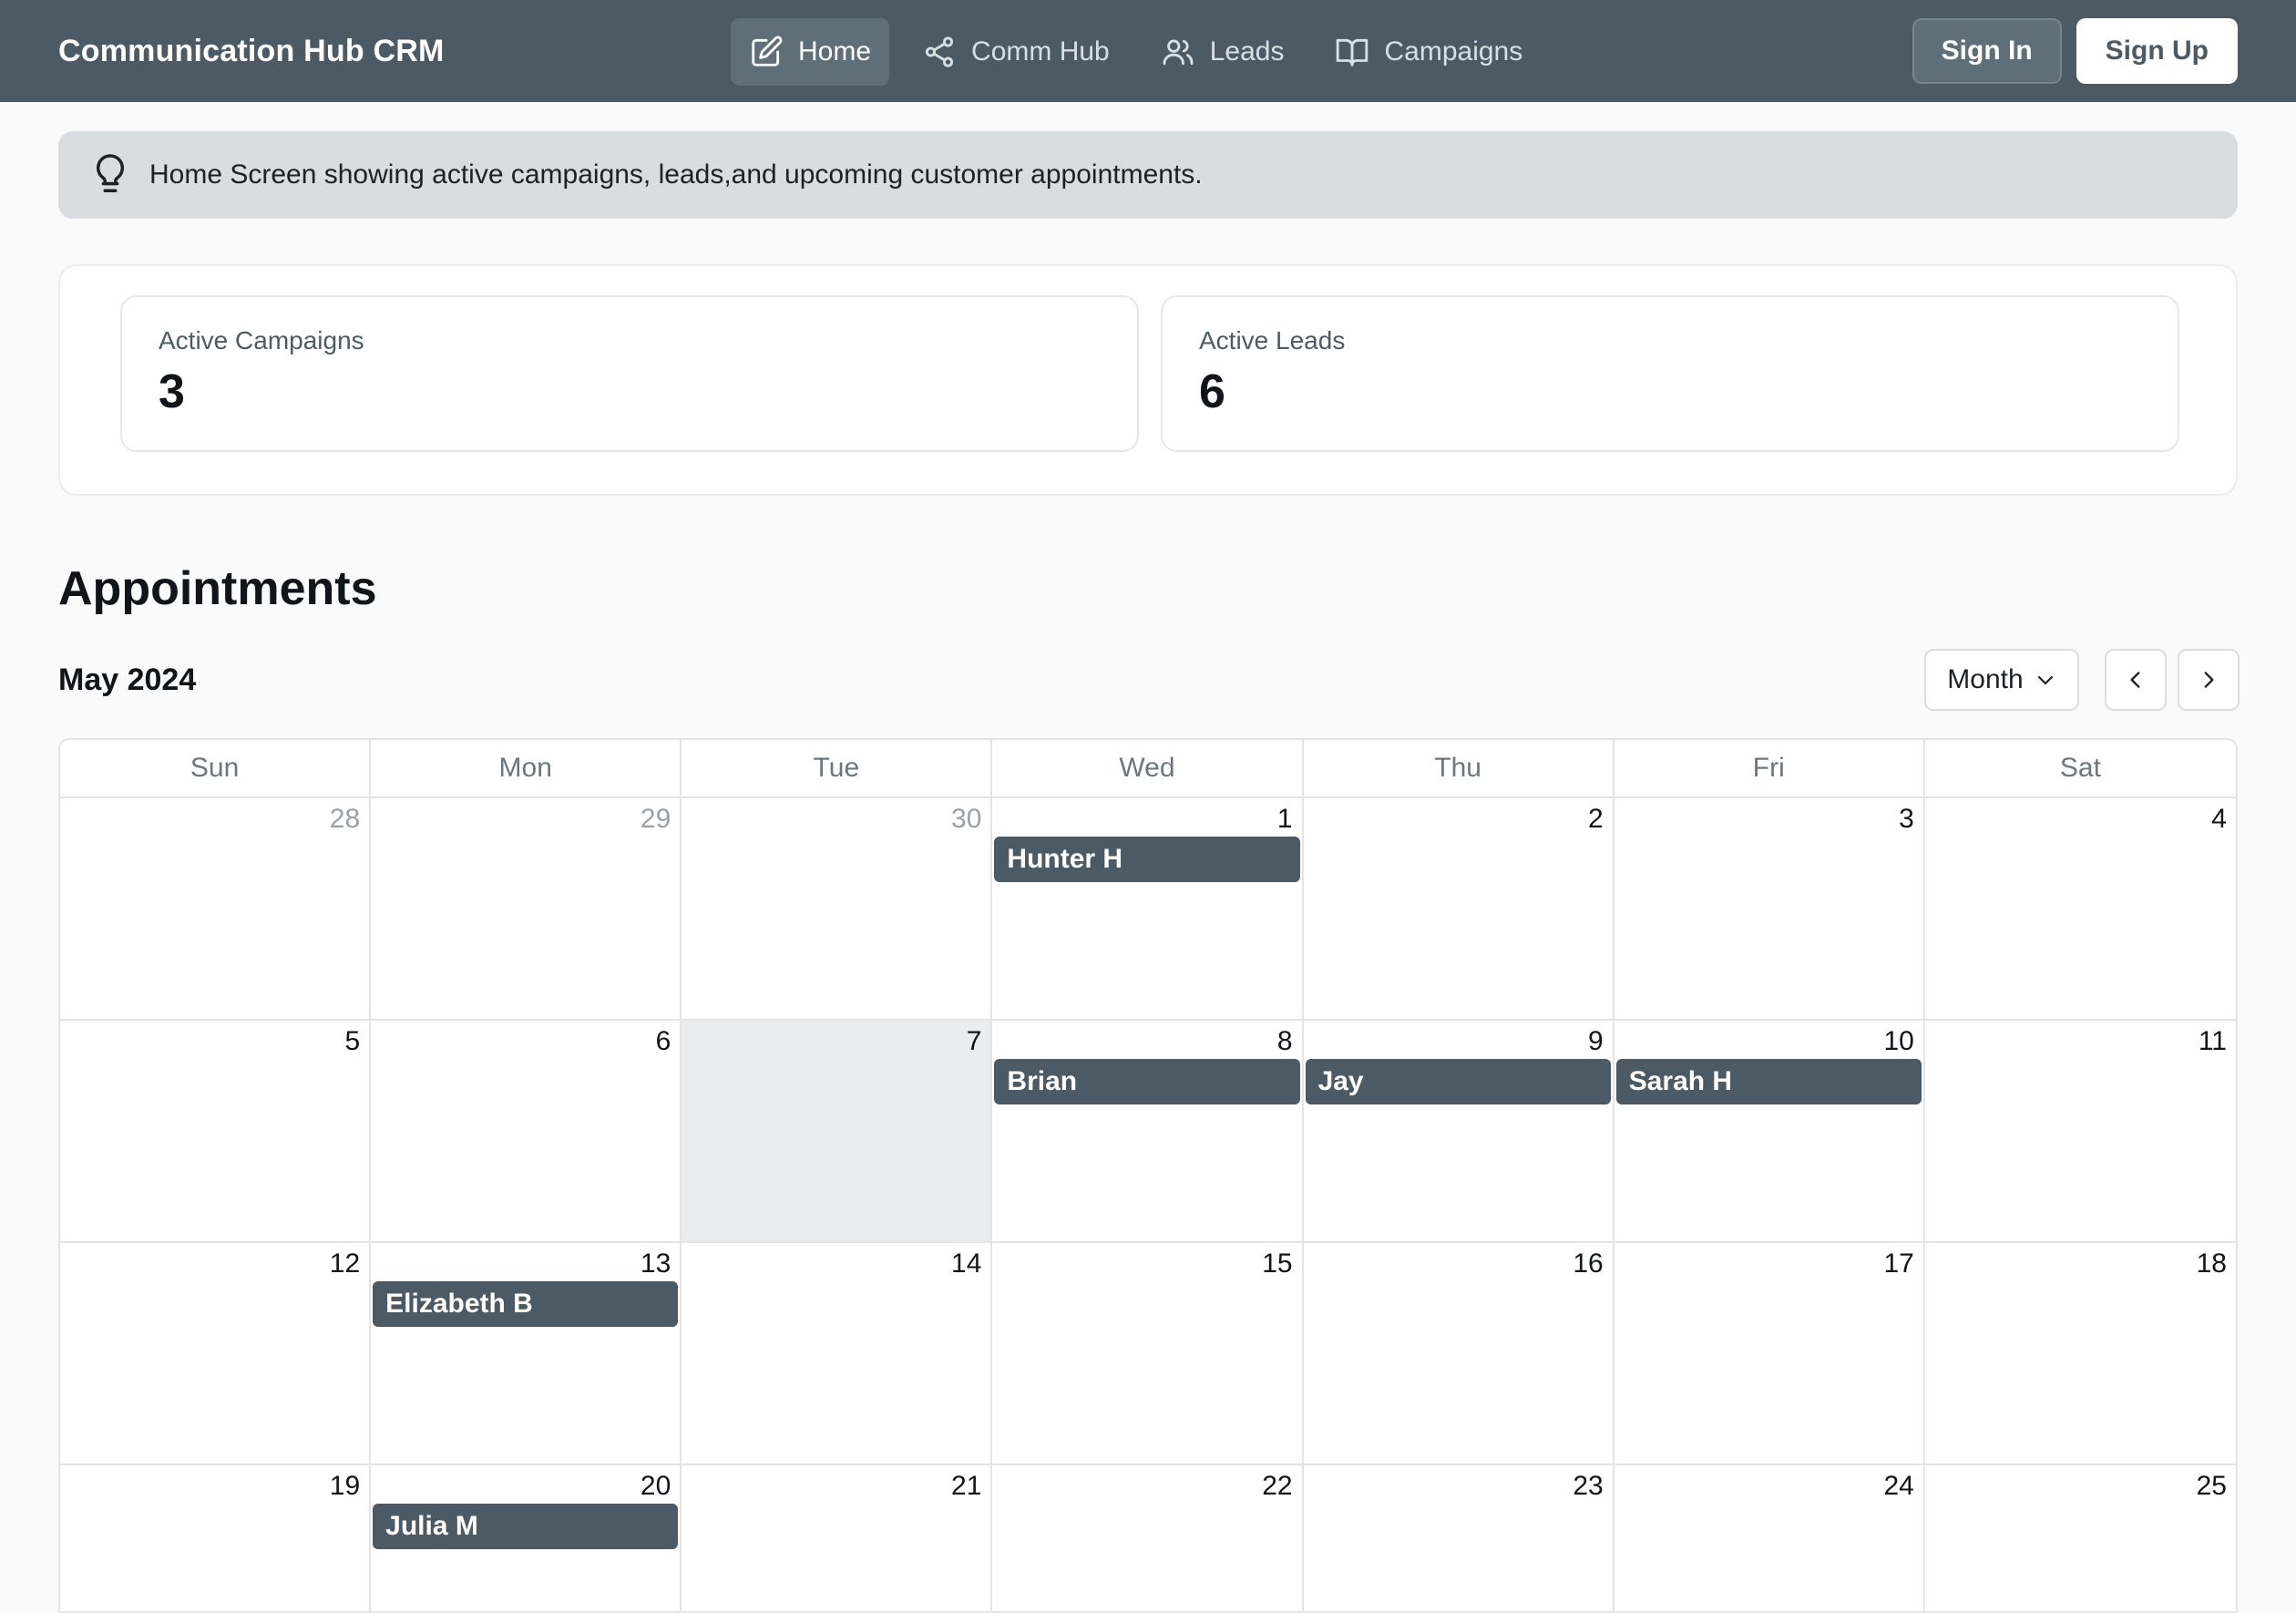 The height and width of the screenshot is (1613, 2296). What do you see at coordinates (1769, 1538) in the screenshot?
I see `calendar-day-cell: 24` at bounding box center [1769, 1538].